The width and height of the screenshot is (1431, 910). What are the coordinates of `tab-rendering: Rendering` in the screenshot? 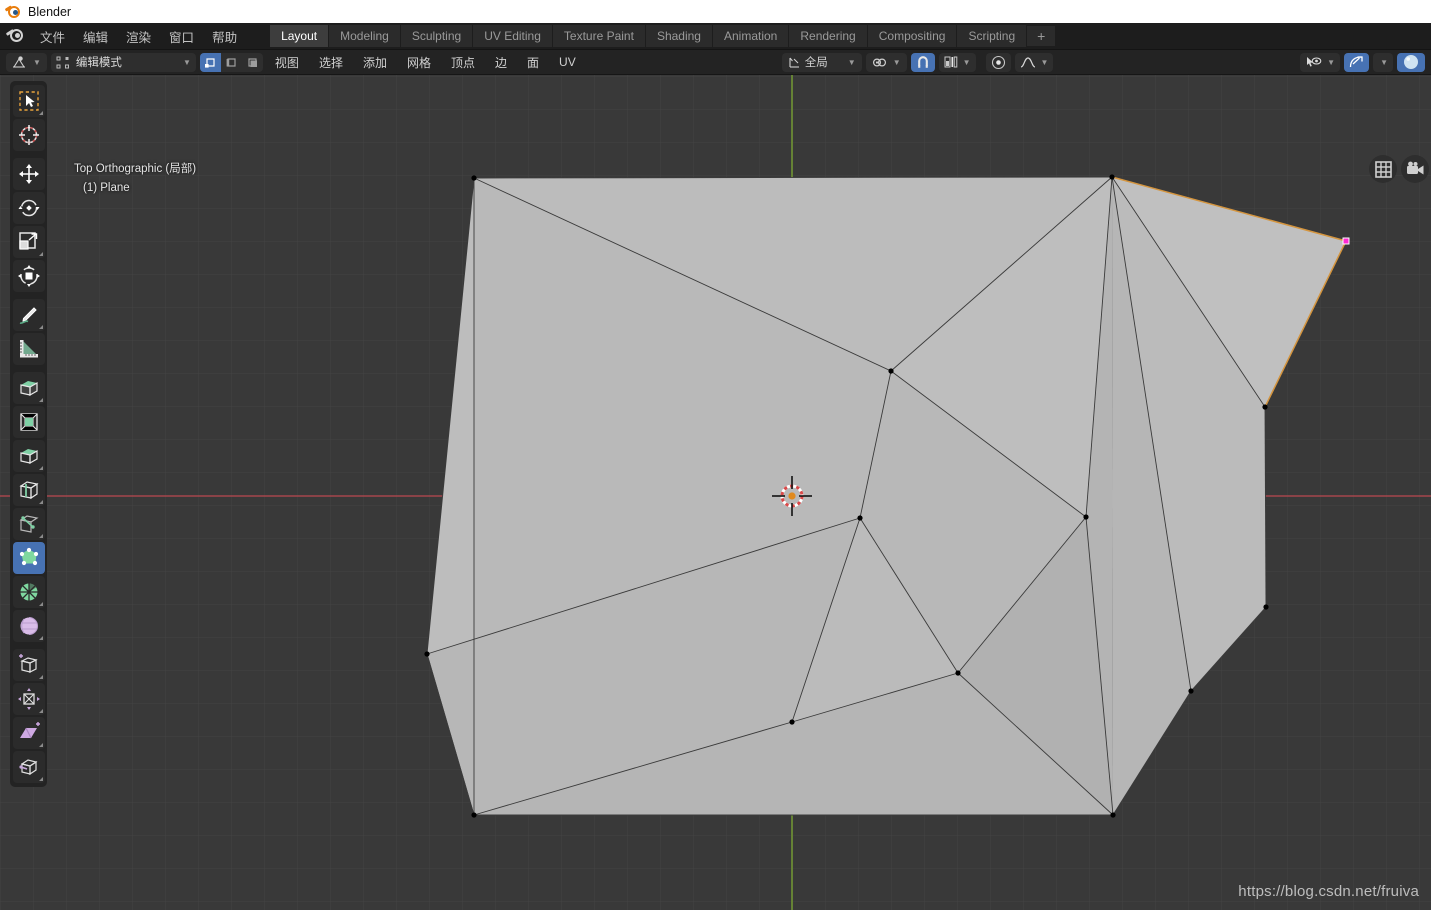 It's located at (828, 36).